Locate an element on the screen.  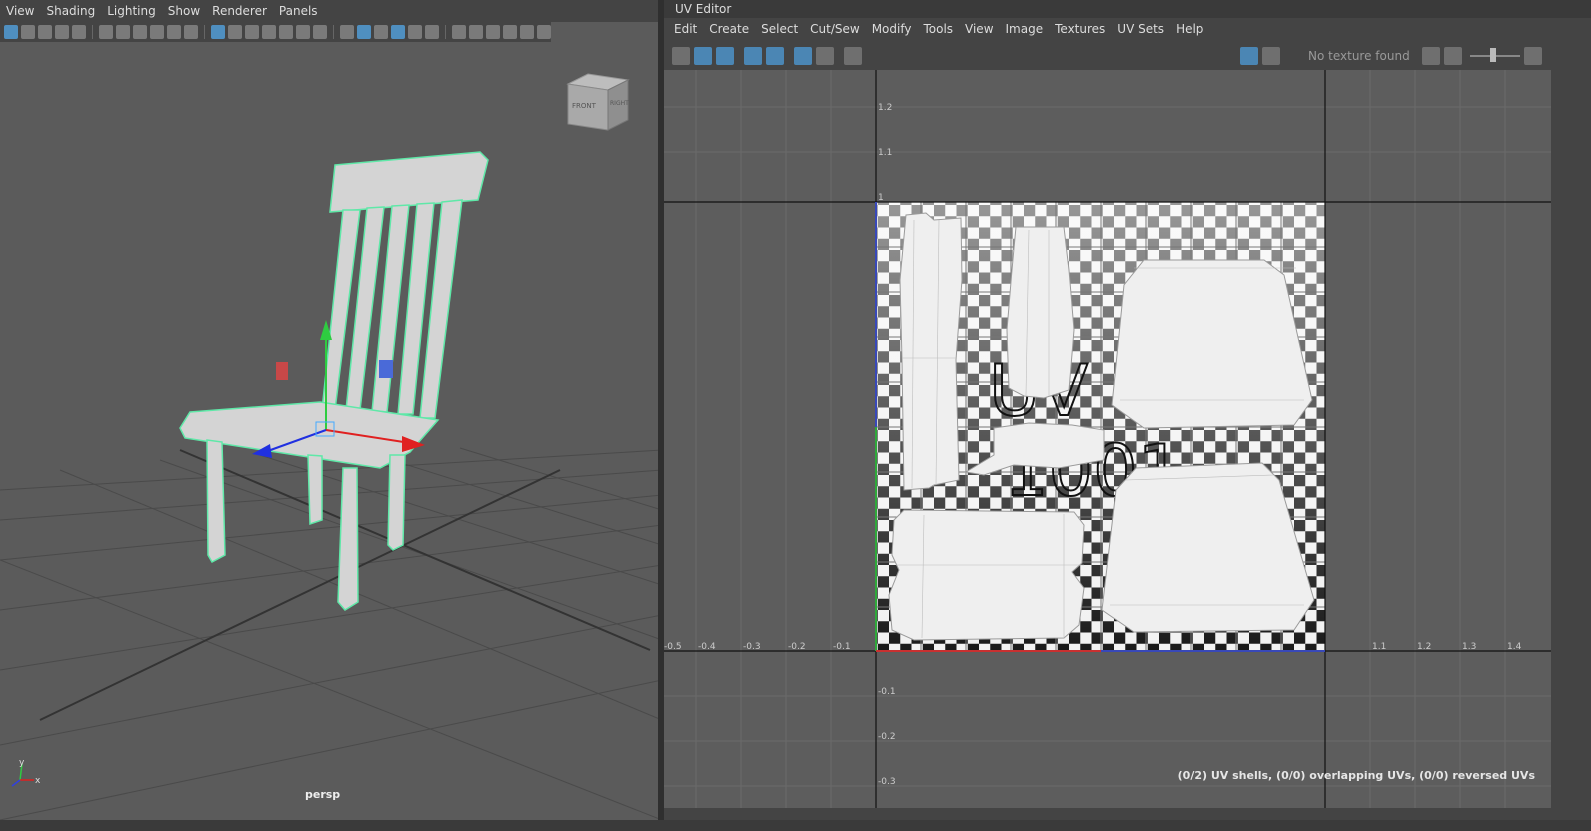
resolution-gate-icon is located at coordinates (252, 32).